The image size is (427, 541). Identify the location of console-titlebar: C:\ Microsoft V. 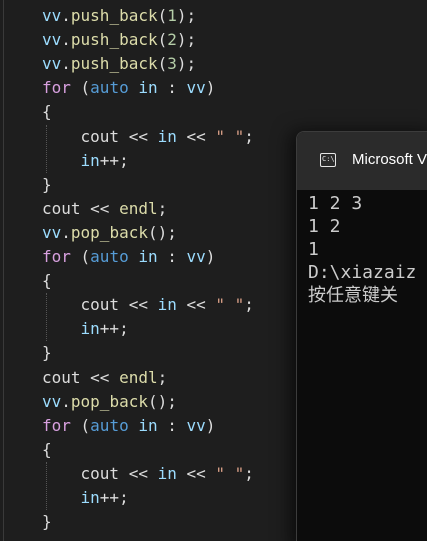
(362, 161).